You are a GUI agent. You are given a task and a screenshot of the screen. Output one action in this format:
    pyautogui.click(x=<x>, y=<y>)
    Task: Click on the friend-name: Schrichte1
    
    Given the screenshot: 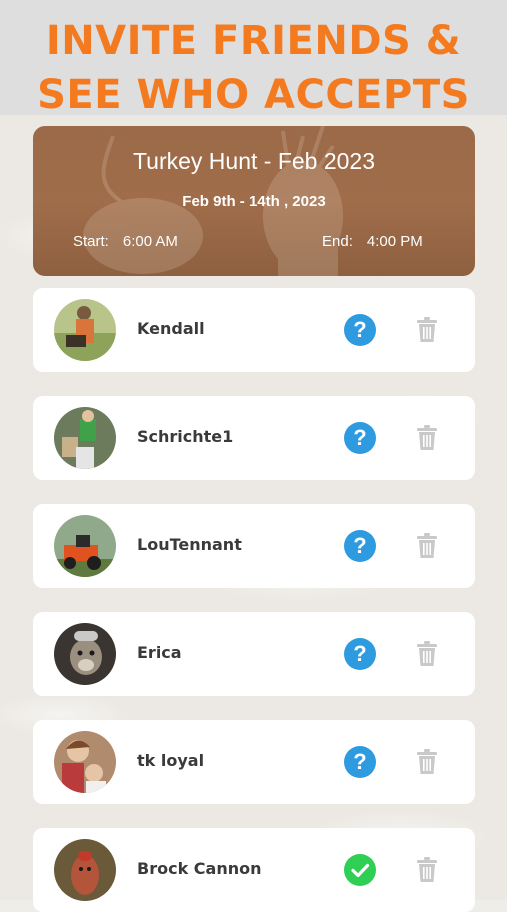 What is the action you would take?
    pyautogui.click(x=185, y=436)
    